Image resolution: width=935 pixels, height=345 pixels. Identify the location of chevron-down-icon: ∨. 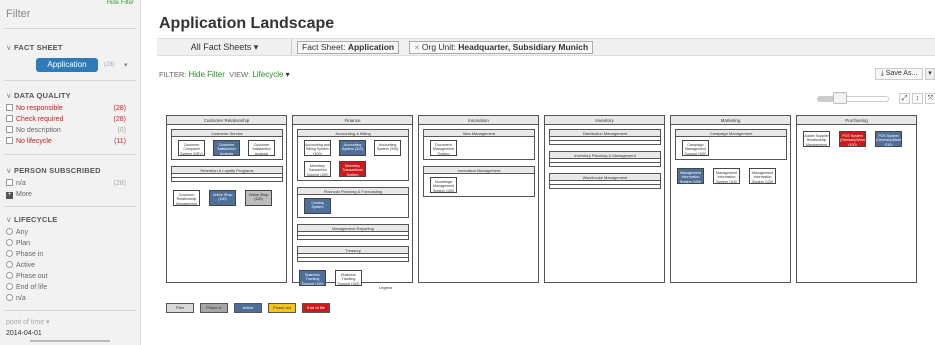
(9, 170).